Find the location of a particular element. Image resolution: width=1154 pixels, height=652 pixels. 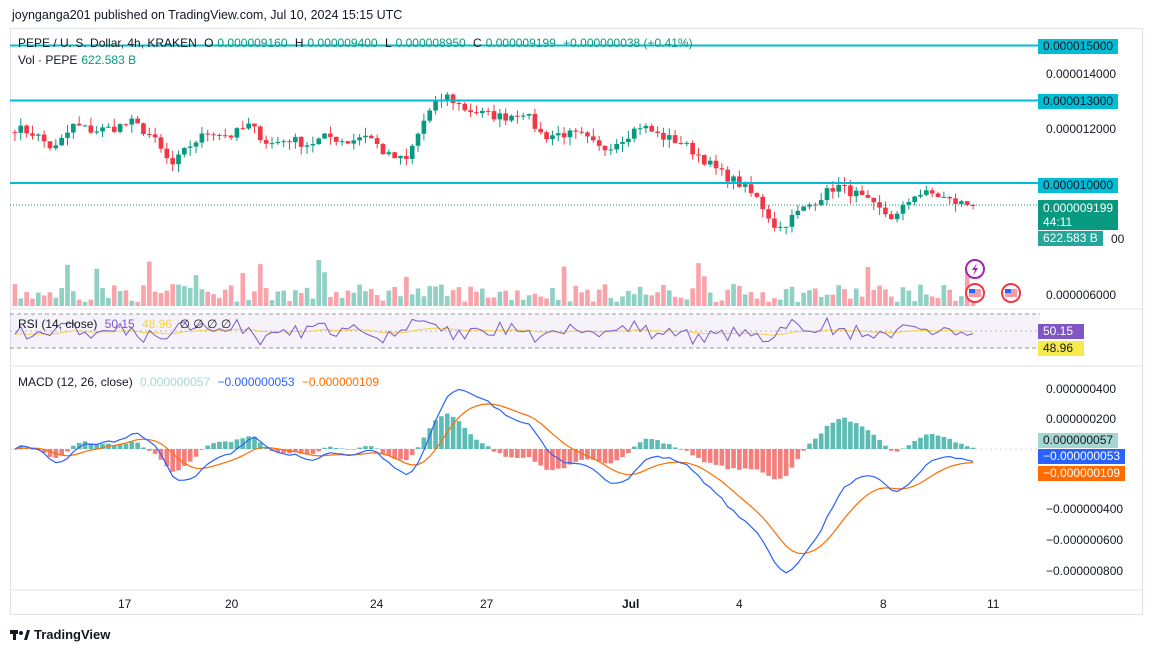

x-tick-4: 4 is located at coordinates (739, 604).